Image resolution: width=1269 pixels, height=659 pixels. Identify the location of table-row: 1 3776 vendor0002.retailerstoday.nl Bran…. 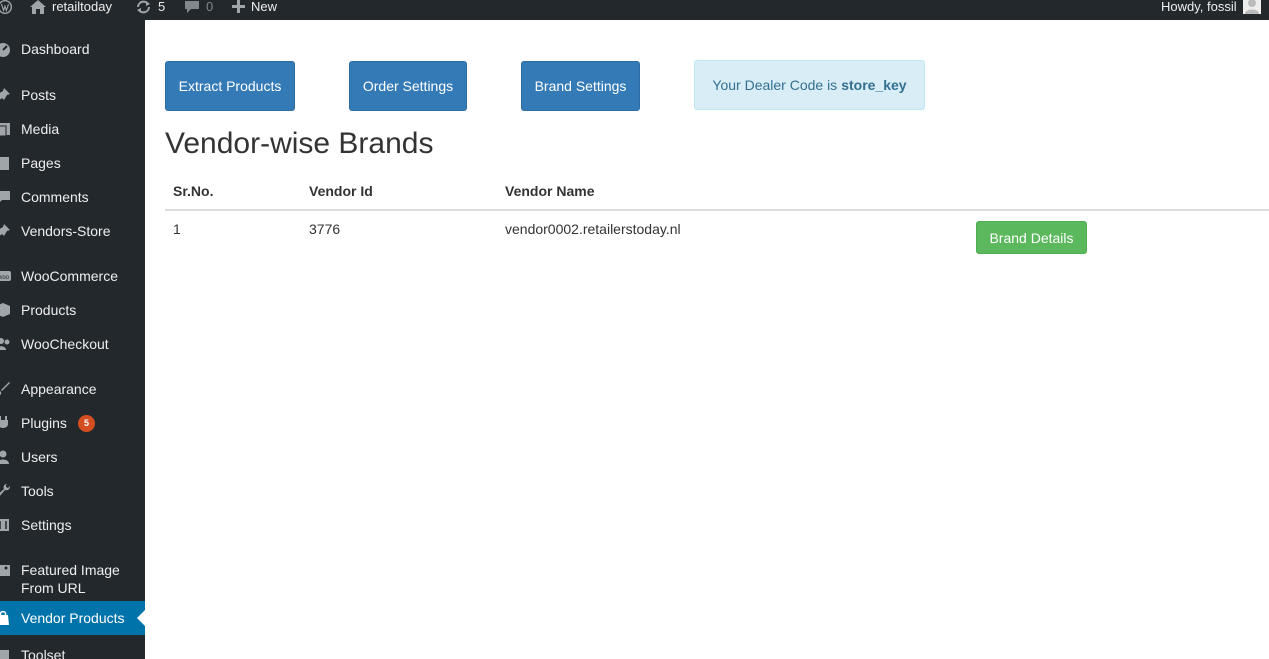
(717, 237).